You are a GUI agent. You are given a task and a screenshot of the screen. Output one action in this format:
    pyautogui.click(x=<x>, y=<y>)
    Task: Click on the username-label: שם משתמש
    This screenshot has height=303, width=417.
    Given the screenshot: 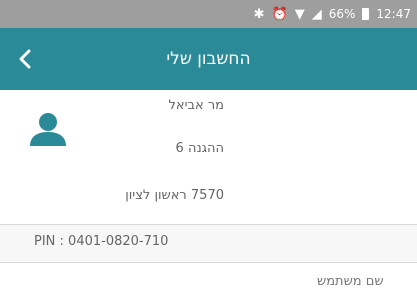 What is the action you would take?
    pyautogui.click(x=350, y=281)
    